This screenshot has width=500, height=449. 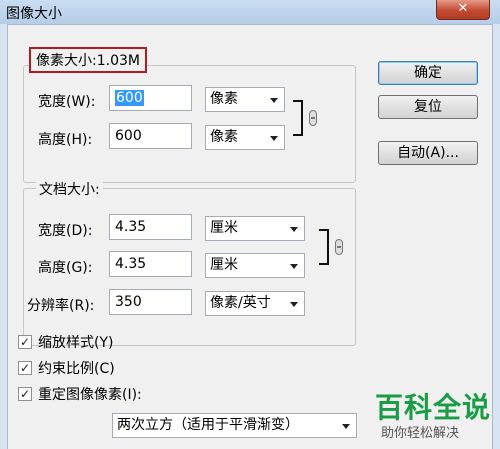 What do you see at coordinates (150, 302) in the screenshot?
I see `resolution-input: 350` at bounding box center [150, 302].